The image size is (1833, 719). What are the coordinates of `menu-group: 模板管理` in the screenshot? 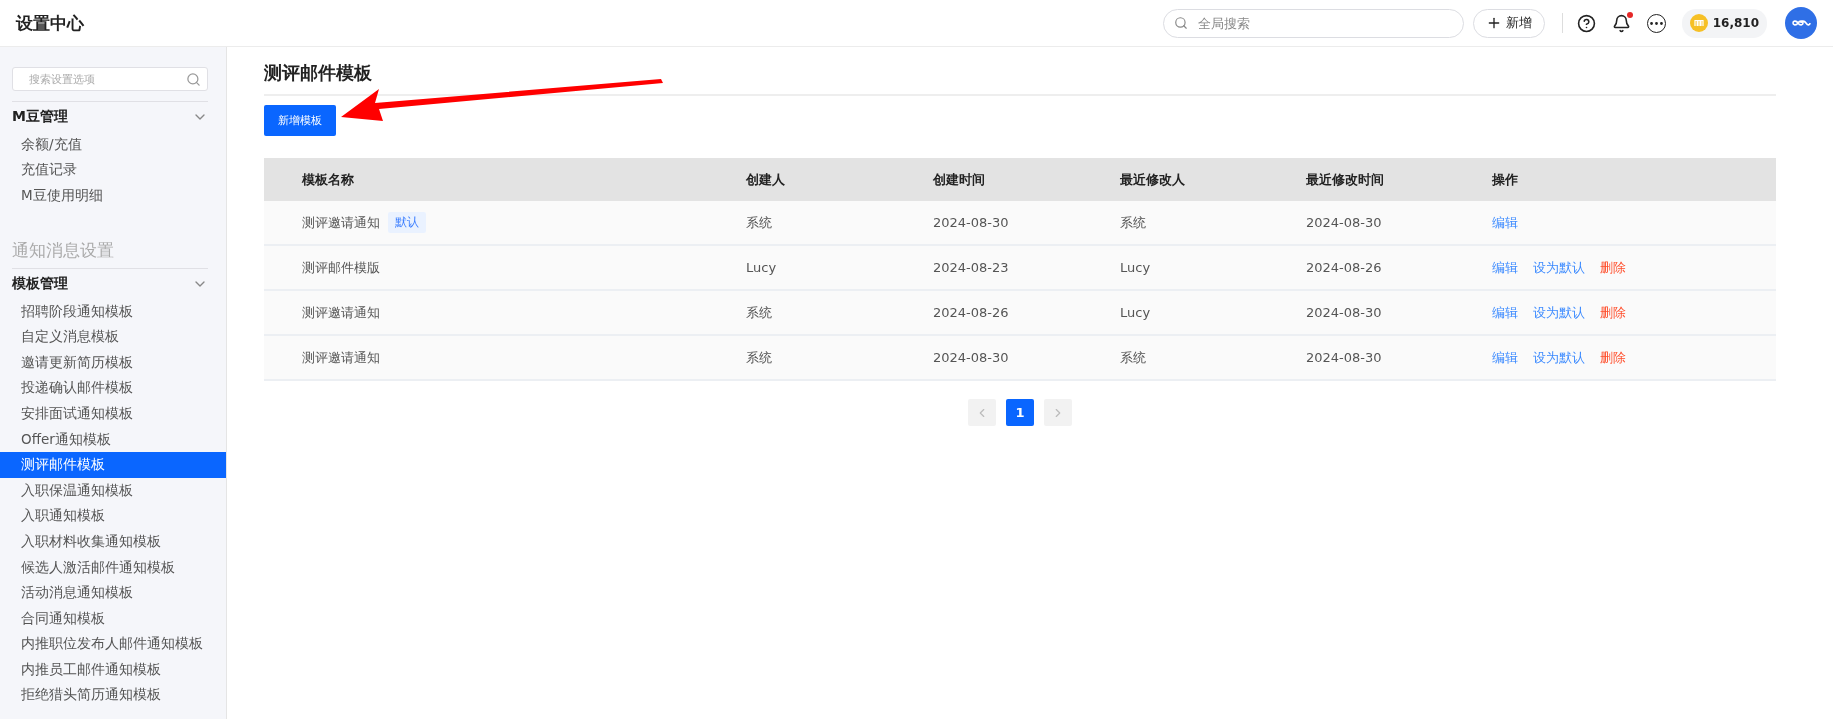 It's located at (110, 283).